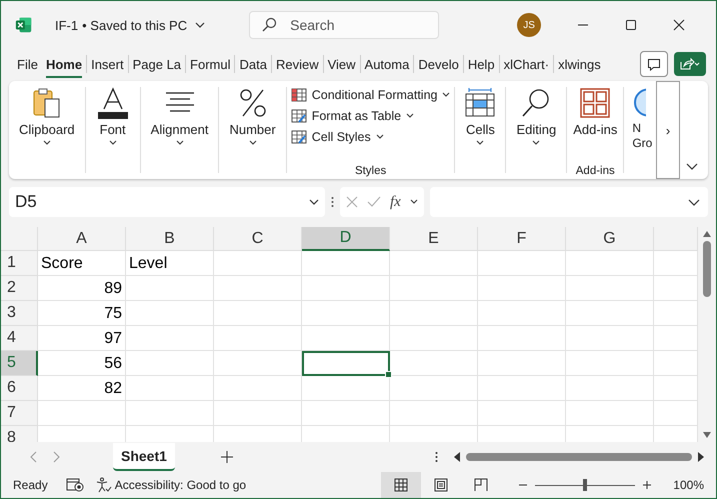  What do you see at coordinates (298, 95) in the screenshot?
I see `conditional-format-icon` at bounding box center [298, 95].